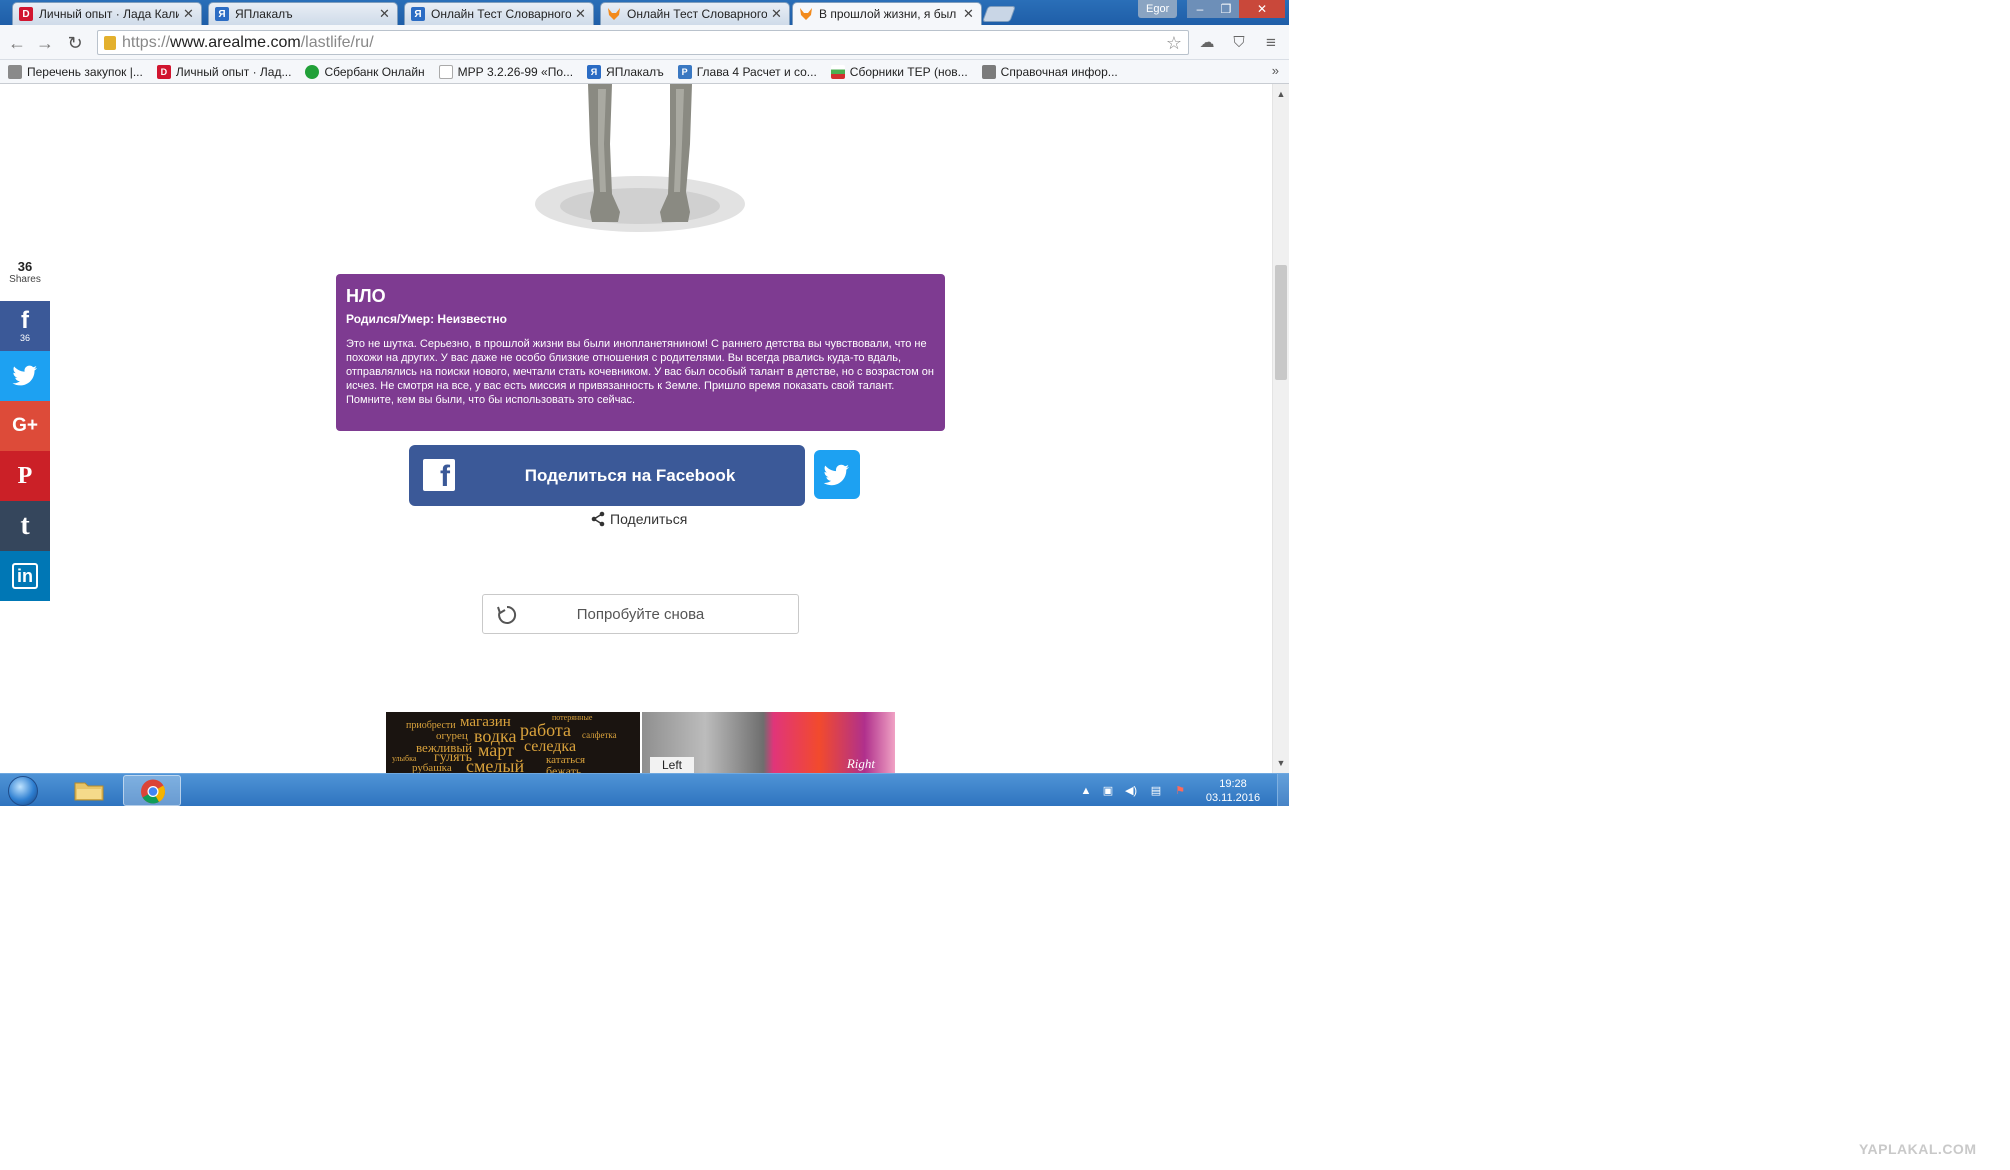 The width and height of the screenshot is (2010, 1170). Describe the element at coordinates (366, 296) in the screenshot. I see `result-title: НЛО` at that location.